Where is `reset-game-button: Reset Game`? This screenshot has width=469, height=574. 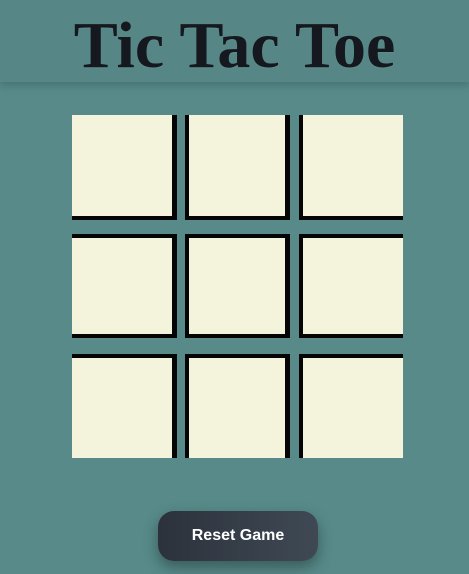
reset-game-button: Reset Game is located at coordinates (238, 536).